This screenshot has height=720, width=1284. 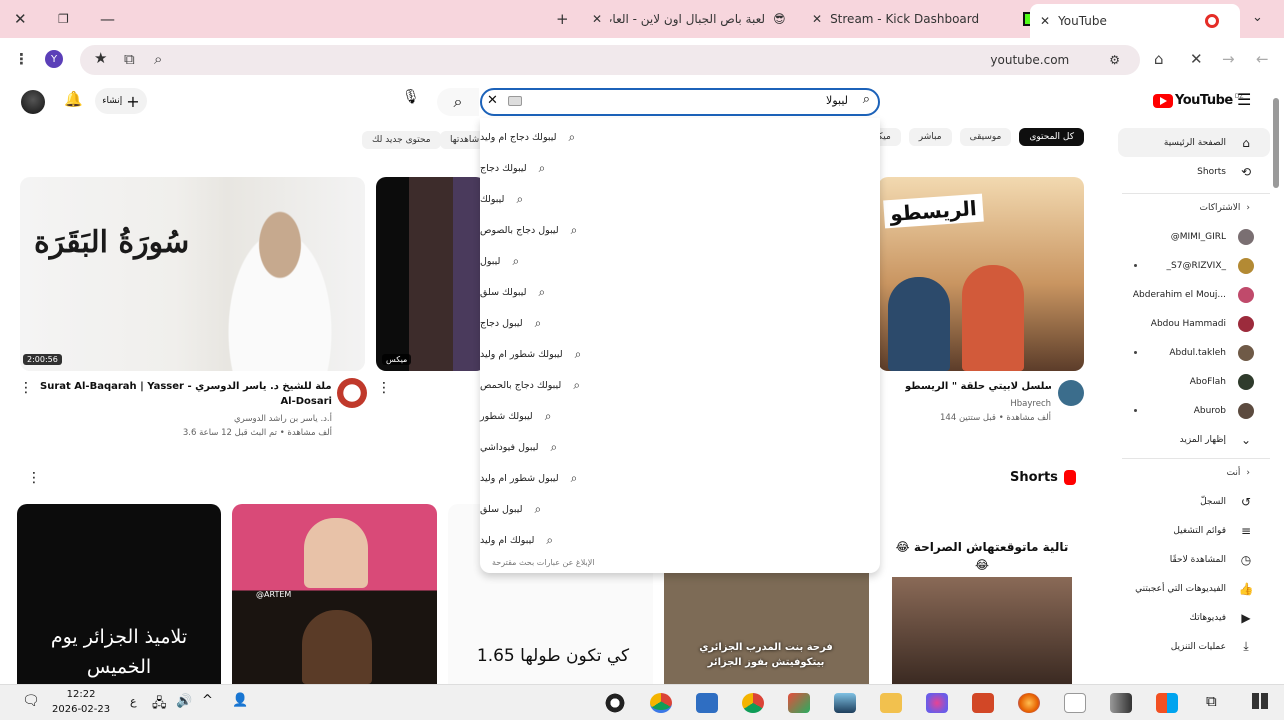 What do you see at coordinates (543, 562) in the screenshot?
I see `report-suggestions-link: الإبلاغ عن عبارات بحث مقترحة` at bounding box center [543, 562].